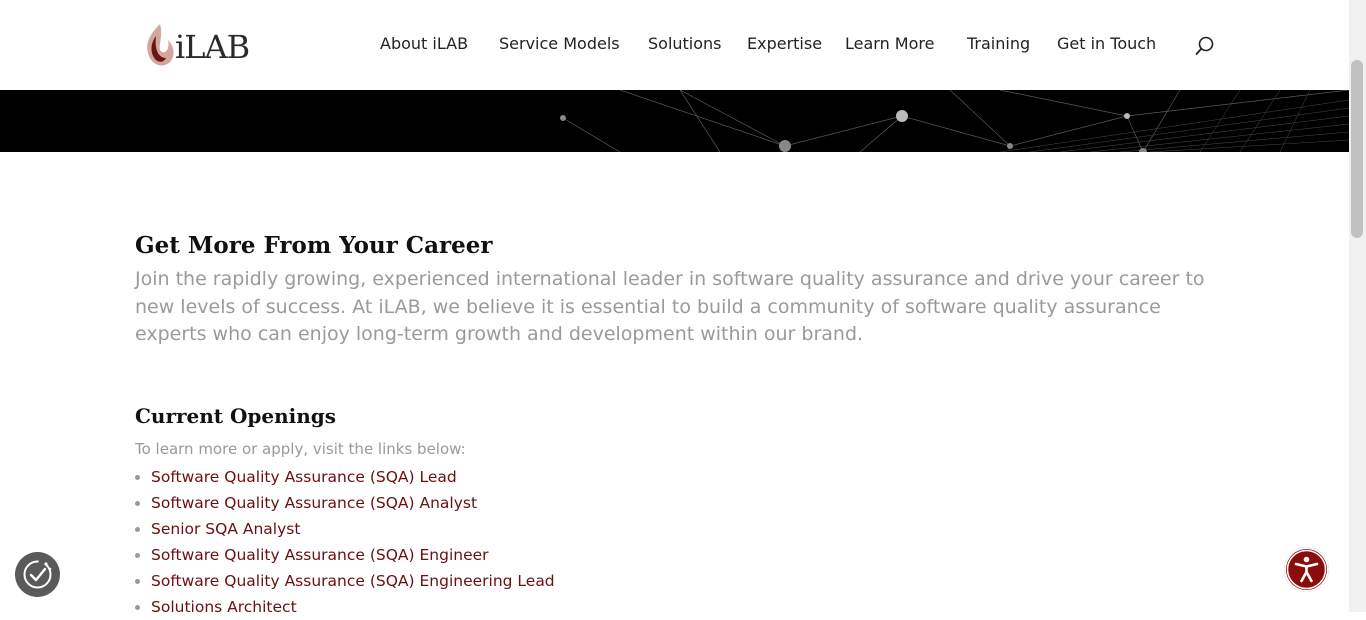 This screenshot has height=620, width=1366. I want to click on flame-logo-icon, so click(160, 45).